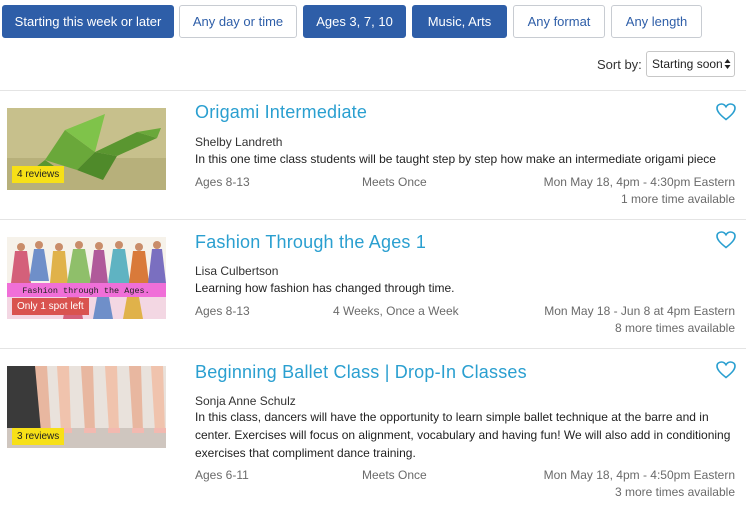 This screenshot has width=750, height=505. Describe the element at coordinates (639, 182) in the screenshot. I see `listing-schedule: Mon May 18, 4pm - 4:30pm Eastern` at that location.